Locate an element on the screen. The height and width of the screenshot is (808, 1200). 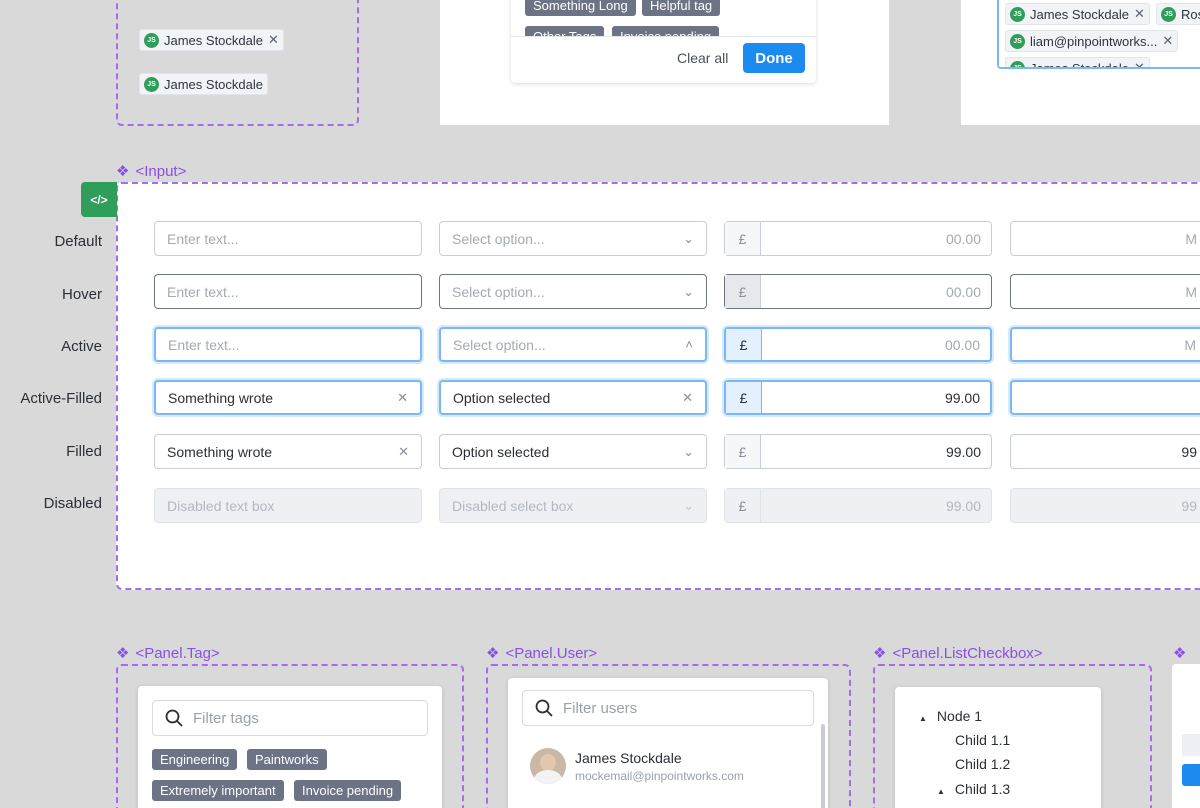
section-title-panel-list: ❖ <Panel.ListCheckbox> is located at coordinates (958, 653).